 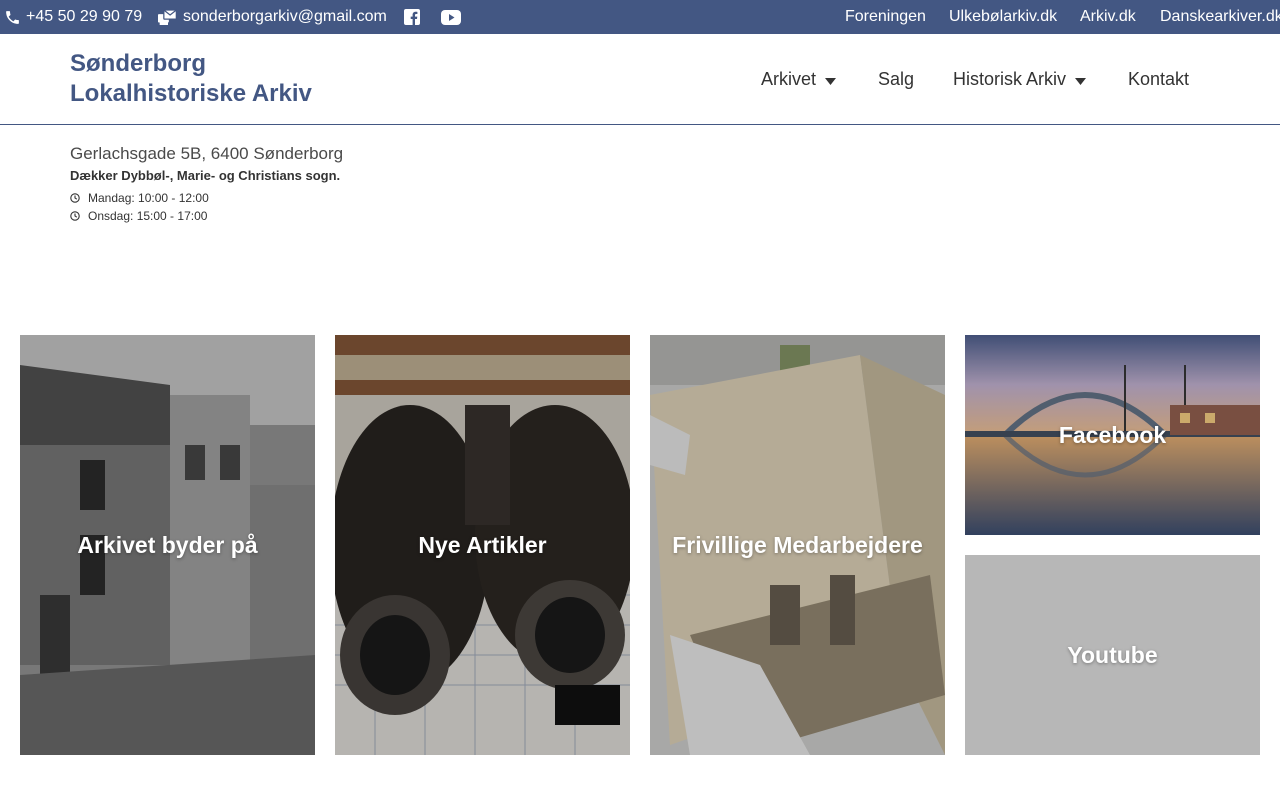 I want to click on mail-bulk-icon, so click(x=168, y=17).